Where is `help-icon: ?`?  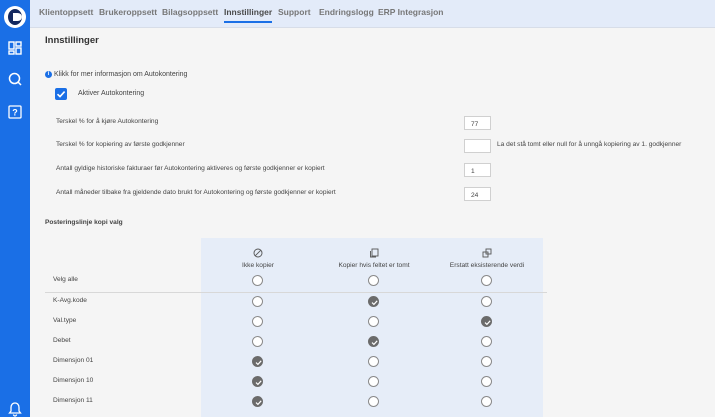 help-icon: ? is located at coordinates (15, 112).